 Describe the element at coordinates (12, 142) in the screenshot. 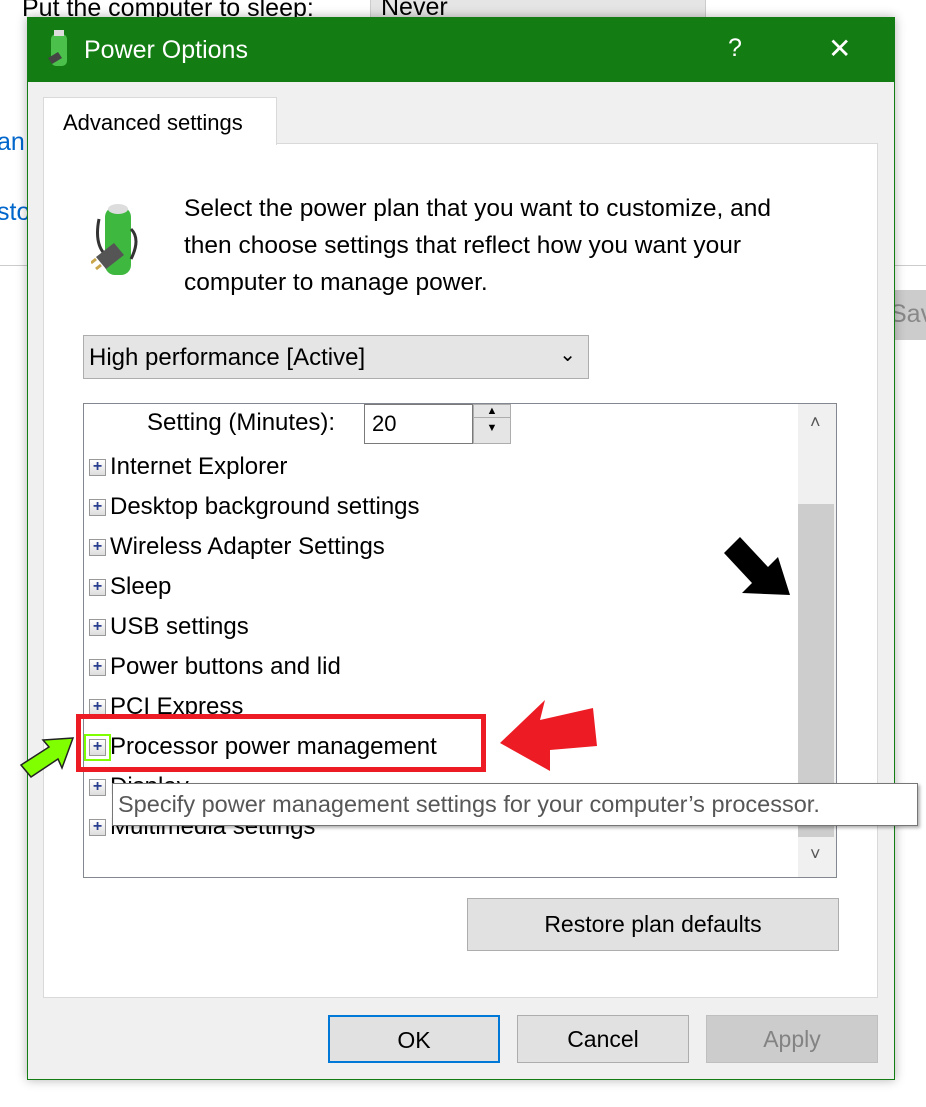

I see `background-link: an` at that location.